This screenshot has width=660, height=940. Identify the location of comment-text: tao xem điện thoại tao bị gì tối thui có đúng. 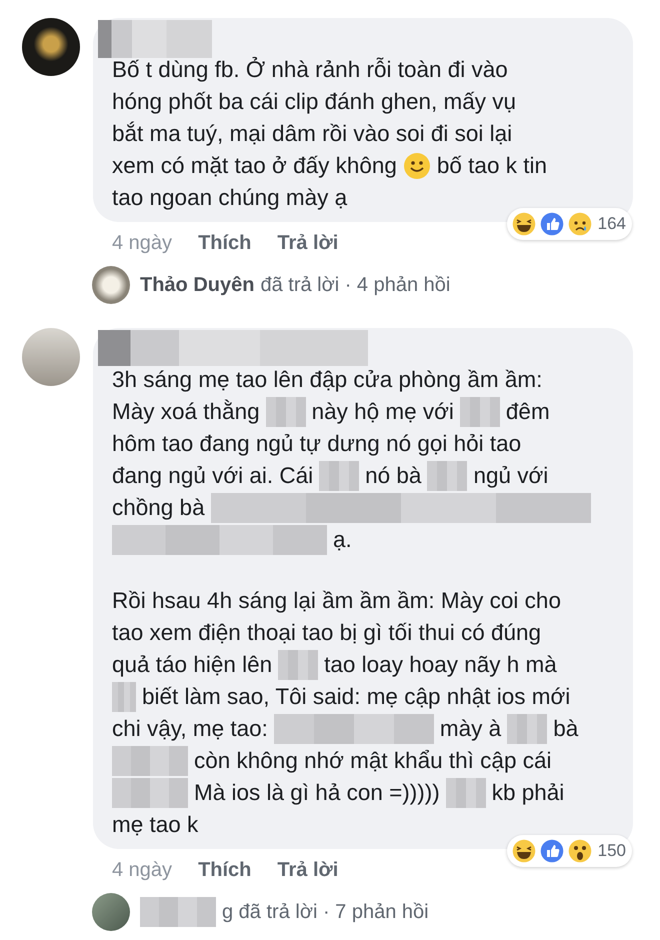
(327, 633).